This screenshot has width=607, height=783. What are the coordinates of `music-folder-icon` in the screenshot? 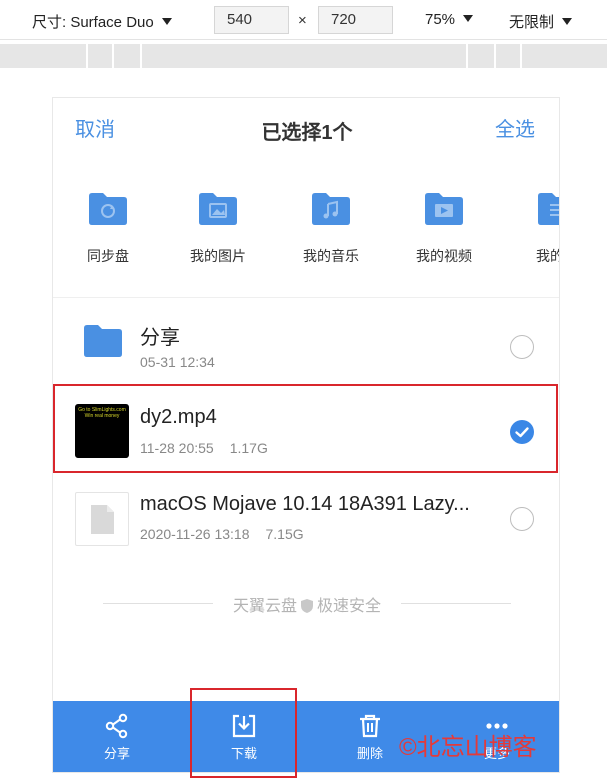 It's located at (331, 209).